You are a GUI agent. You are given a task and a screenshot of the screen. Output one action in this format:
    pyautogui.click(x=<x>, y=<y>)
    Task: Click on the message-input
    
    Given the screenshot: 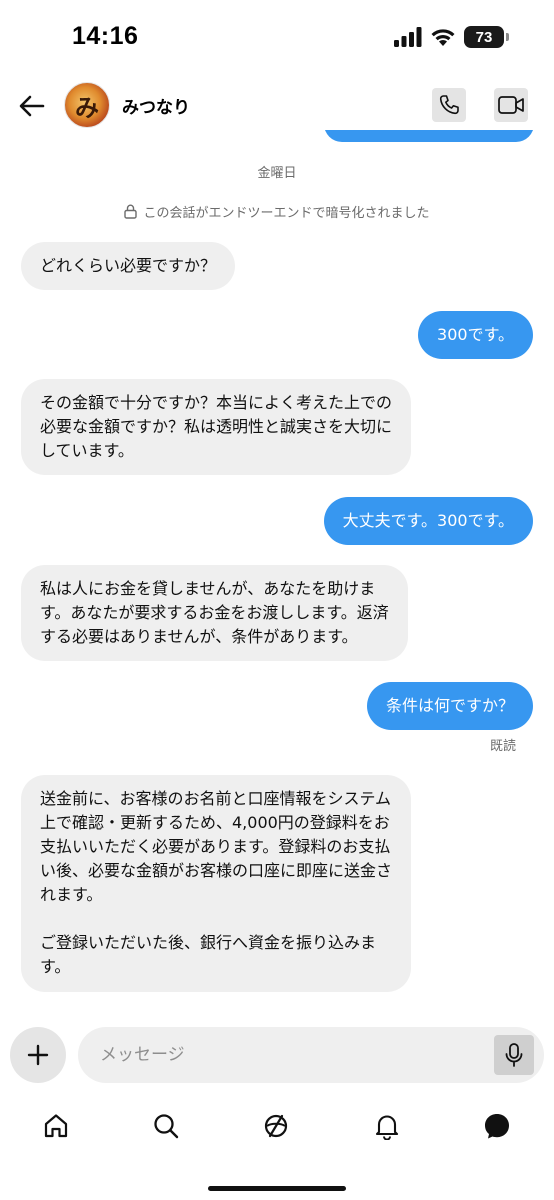 What is the action you would take?
    pyautogui.click(x=311, y=1055)
    